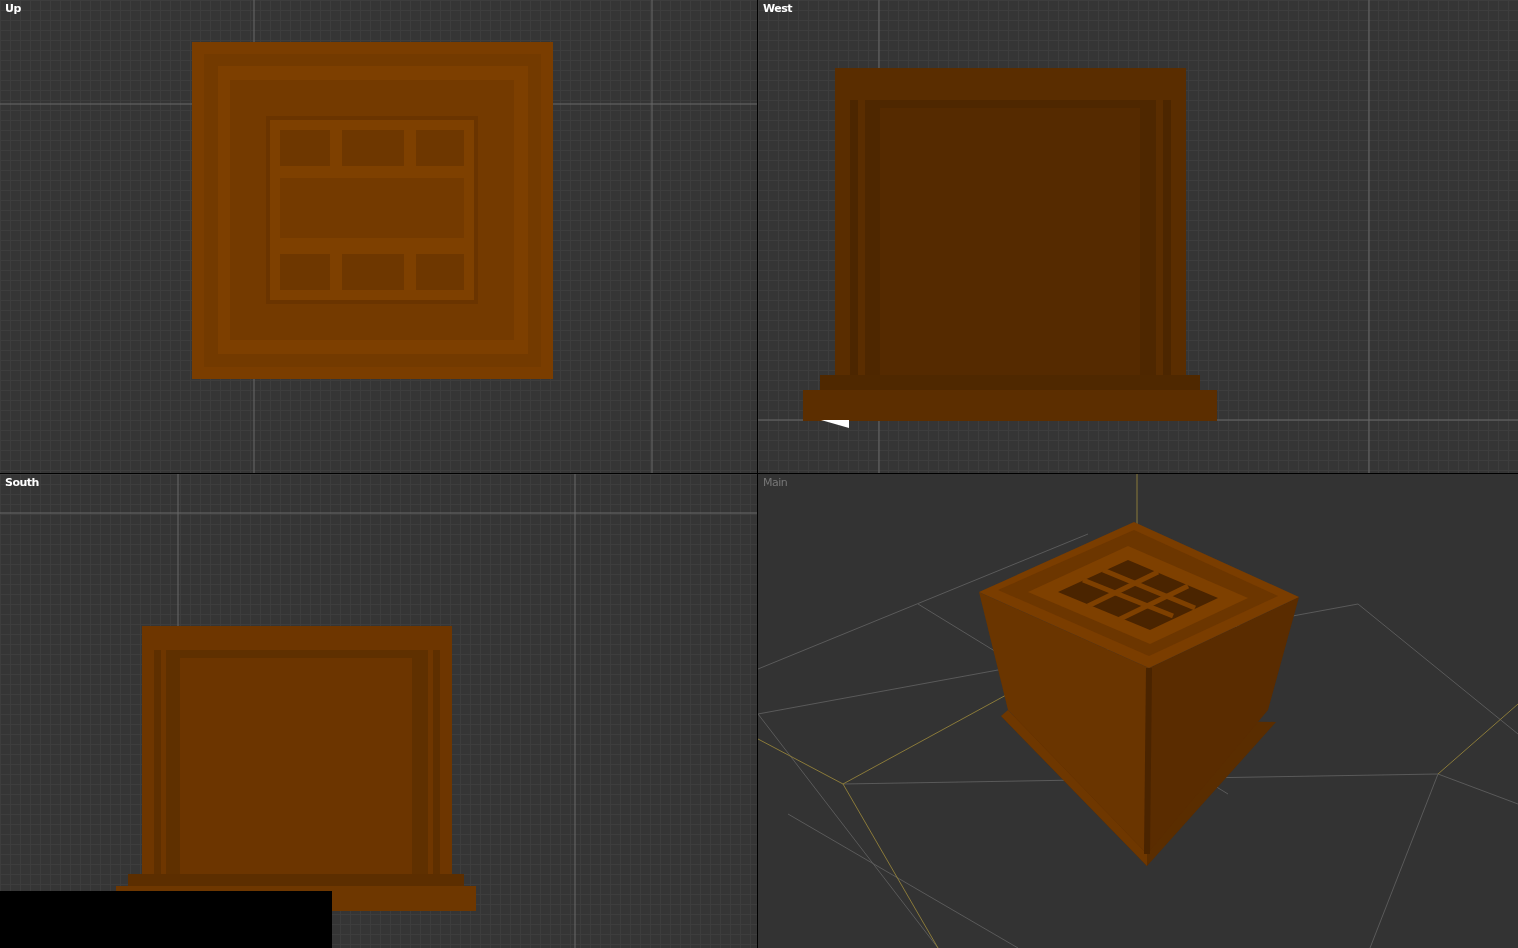  I want to click on viewport-label: Main, so click(775, 482).